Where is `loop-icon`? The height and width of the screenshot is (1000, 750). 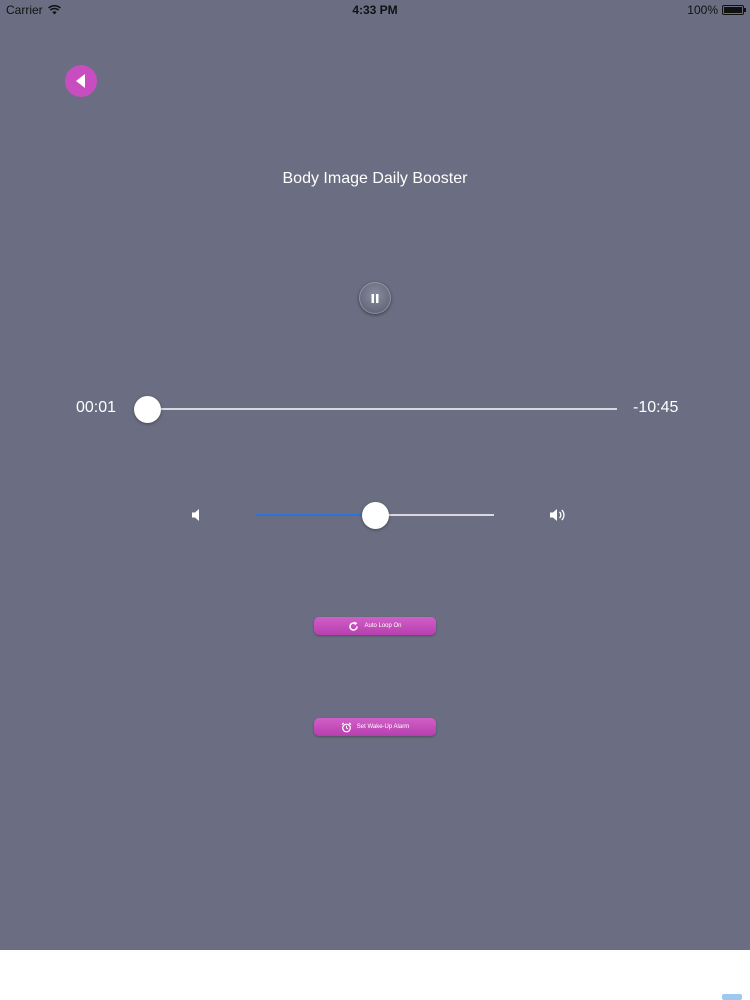
loop-icon is located at coordinates (354, 626).